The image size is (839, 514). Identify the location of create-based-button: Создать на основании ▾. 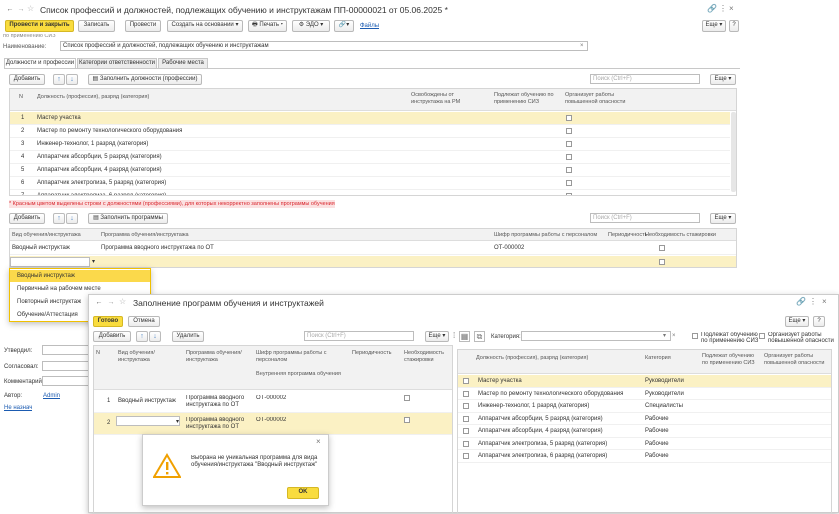
(205, 26).